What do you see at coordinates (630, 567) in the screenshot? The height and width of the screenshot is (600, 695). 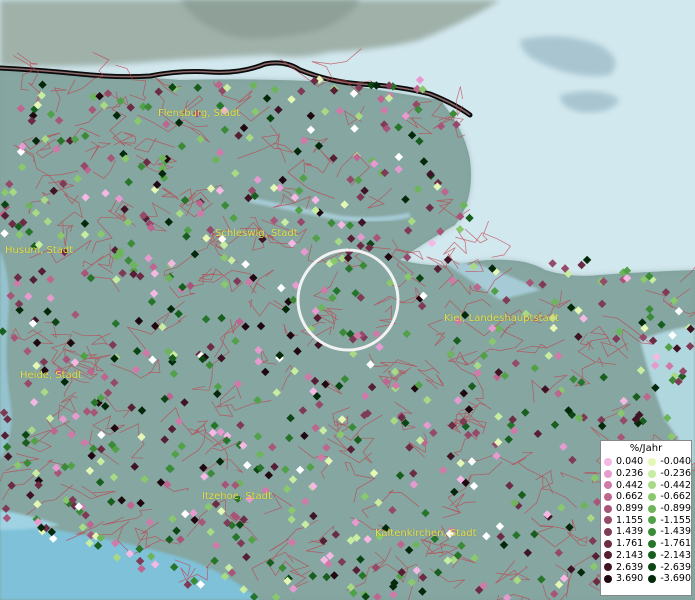 I see `legend-label: 2.639` at bounding box center [630, 567].